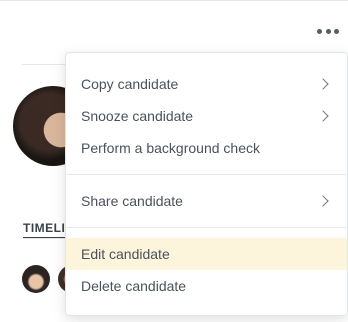 The width and height of the screenshot is (348, 322). I want to click on menu-item-snooze-candidate: Snooze candidate, so click(206, 116).